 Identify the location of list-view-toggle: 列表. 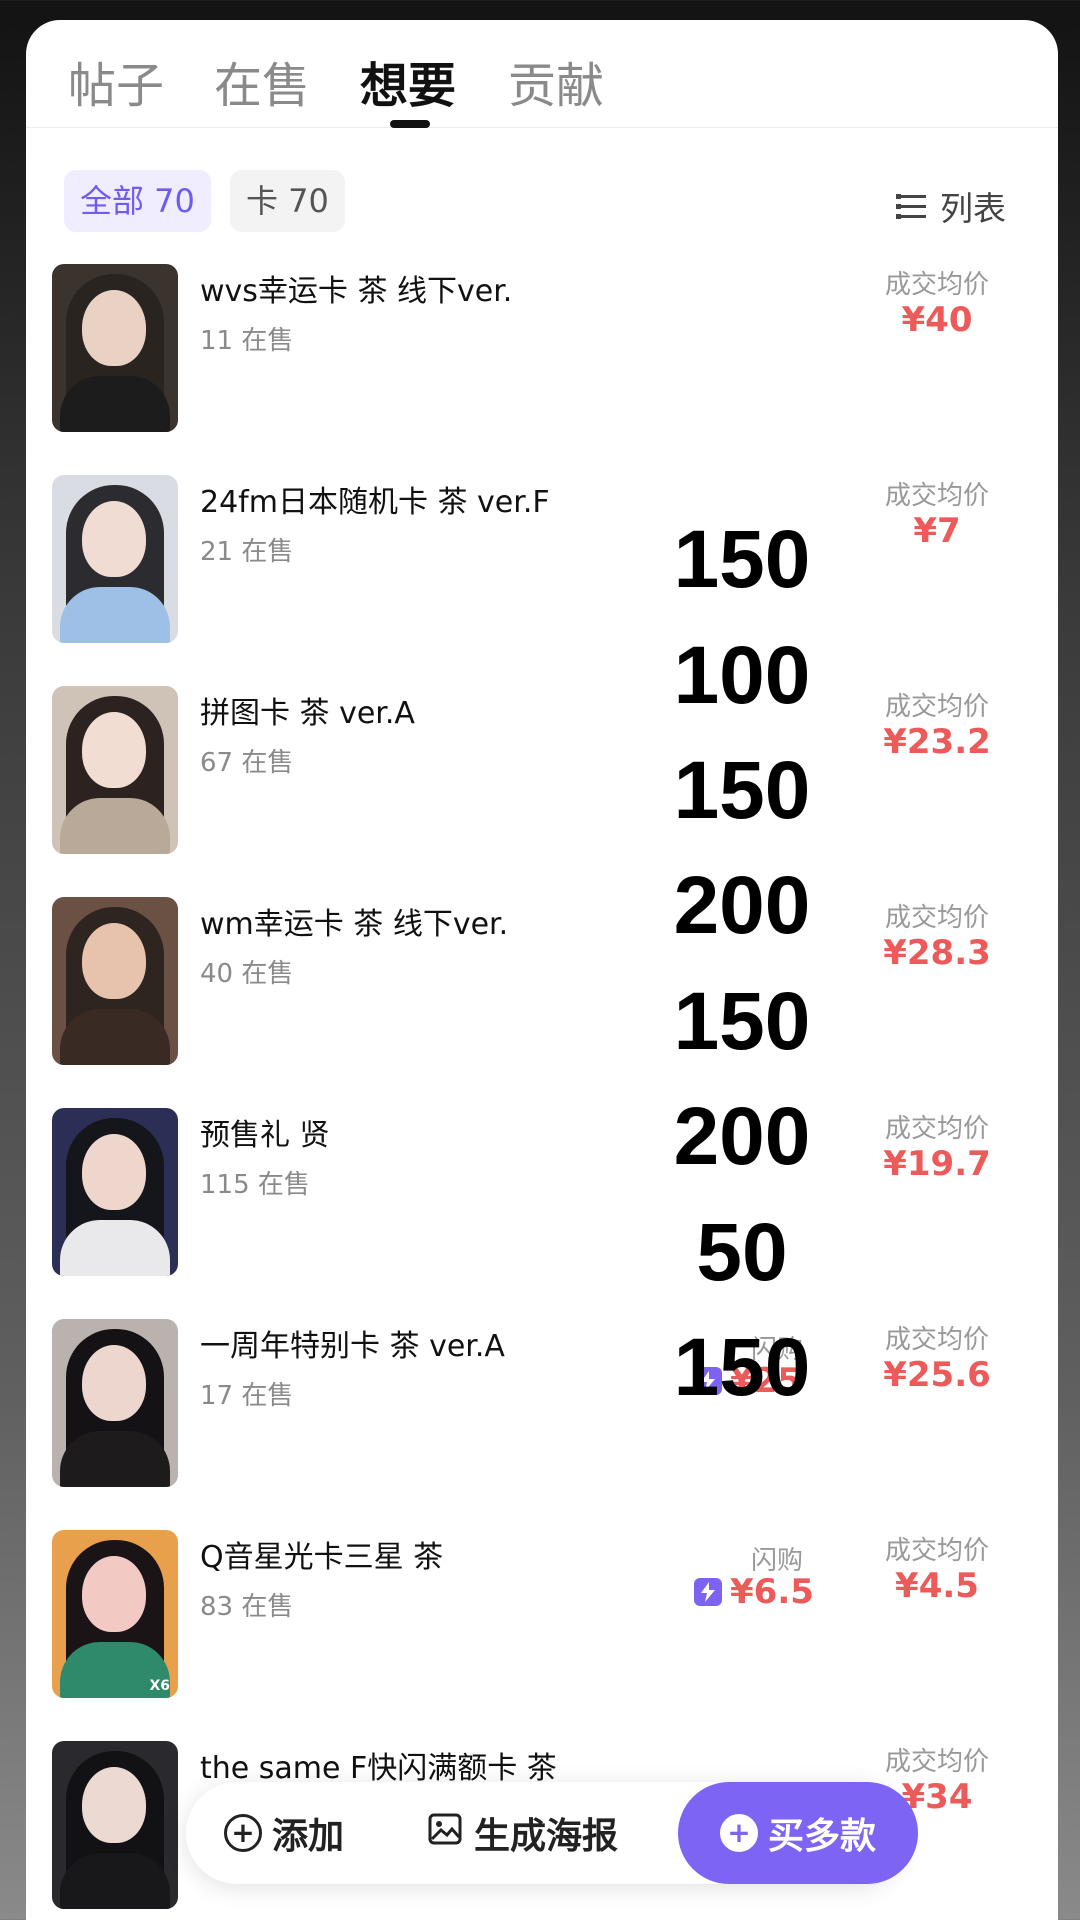
(951, 206).